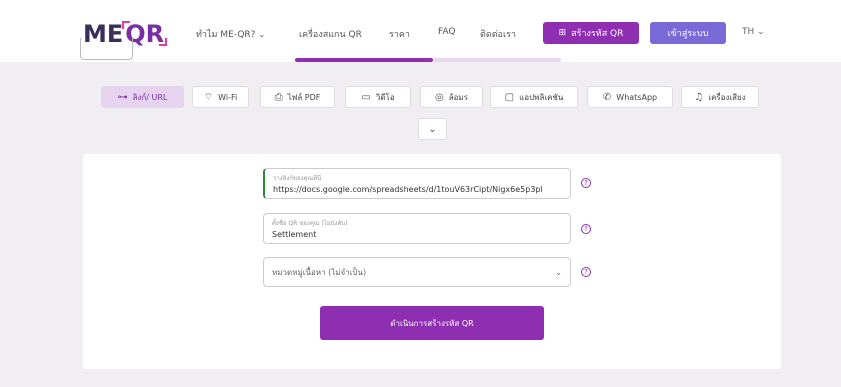  I want to click on tab-bullseye: ◎ ล้อมร, so click(451, 97).